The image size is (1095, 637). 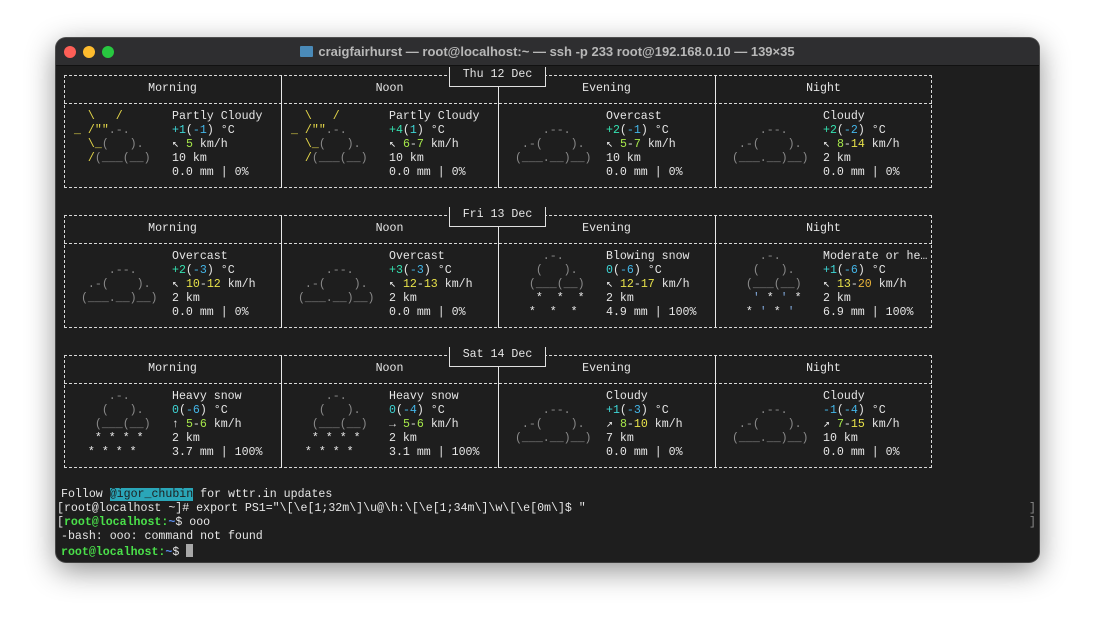 What do you see at coordinates (406, 424) in the screenshot?
I see `wind-min: 5` at bounding box center [406, 424].